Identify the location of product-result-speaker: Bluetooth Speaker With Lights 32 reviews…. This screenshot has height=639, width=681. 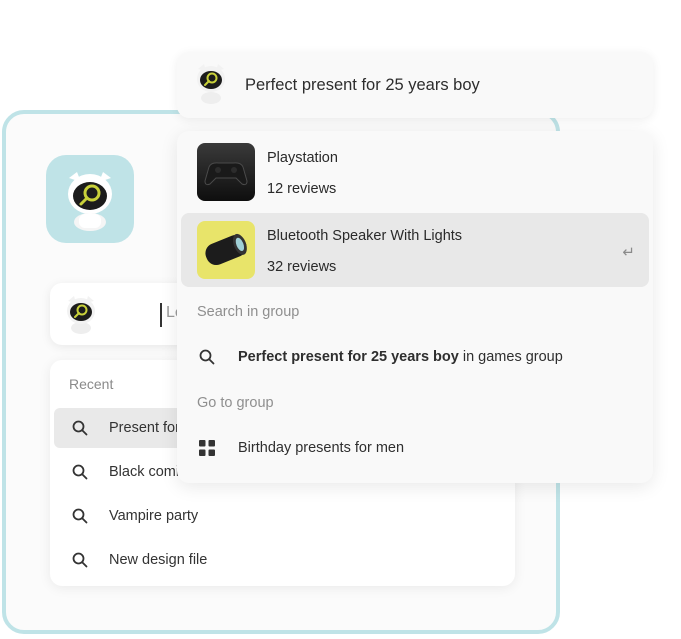
(415, 250).